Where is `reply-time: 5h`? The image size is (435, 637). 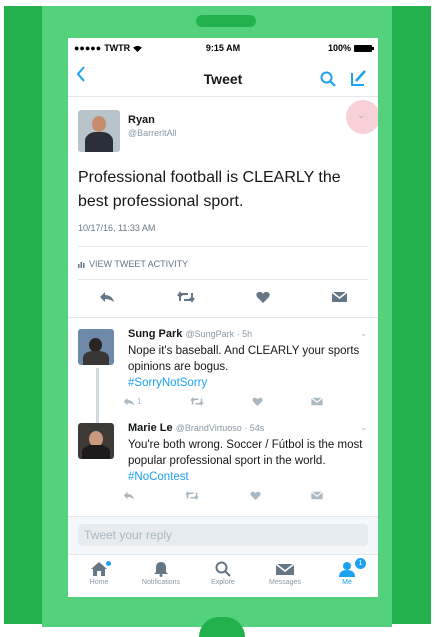
reply-time: 5h is located at coordinates (247, 334).